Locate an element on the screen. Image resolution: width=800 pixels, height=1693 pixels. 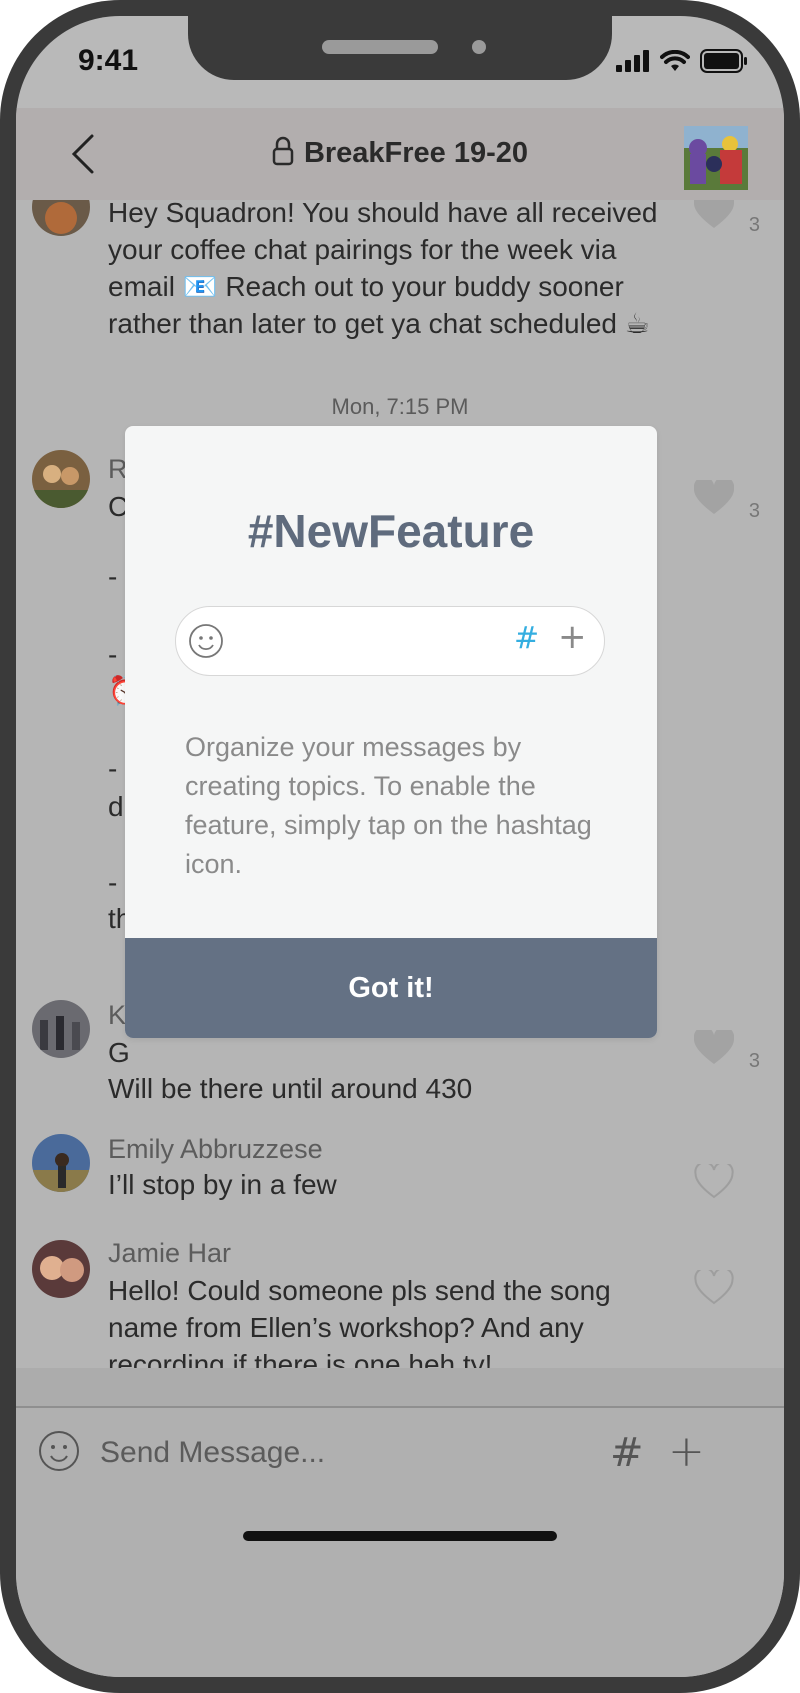
sender-name: Jamie Har is located at coordinates (170, 1253).